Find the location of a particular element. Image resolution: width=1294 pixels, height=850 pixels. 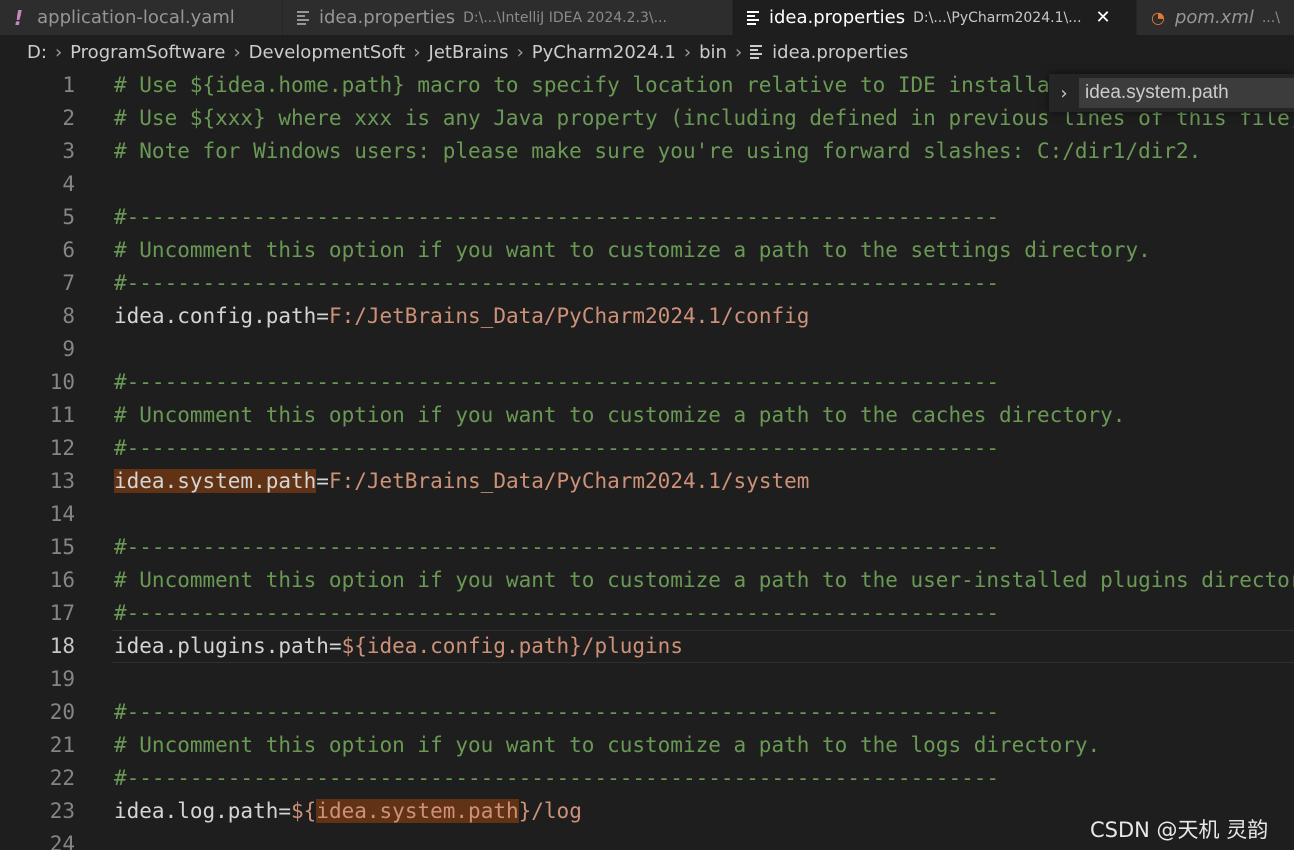

line-number: 3 is located at coordinates (68, 151).